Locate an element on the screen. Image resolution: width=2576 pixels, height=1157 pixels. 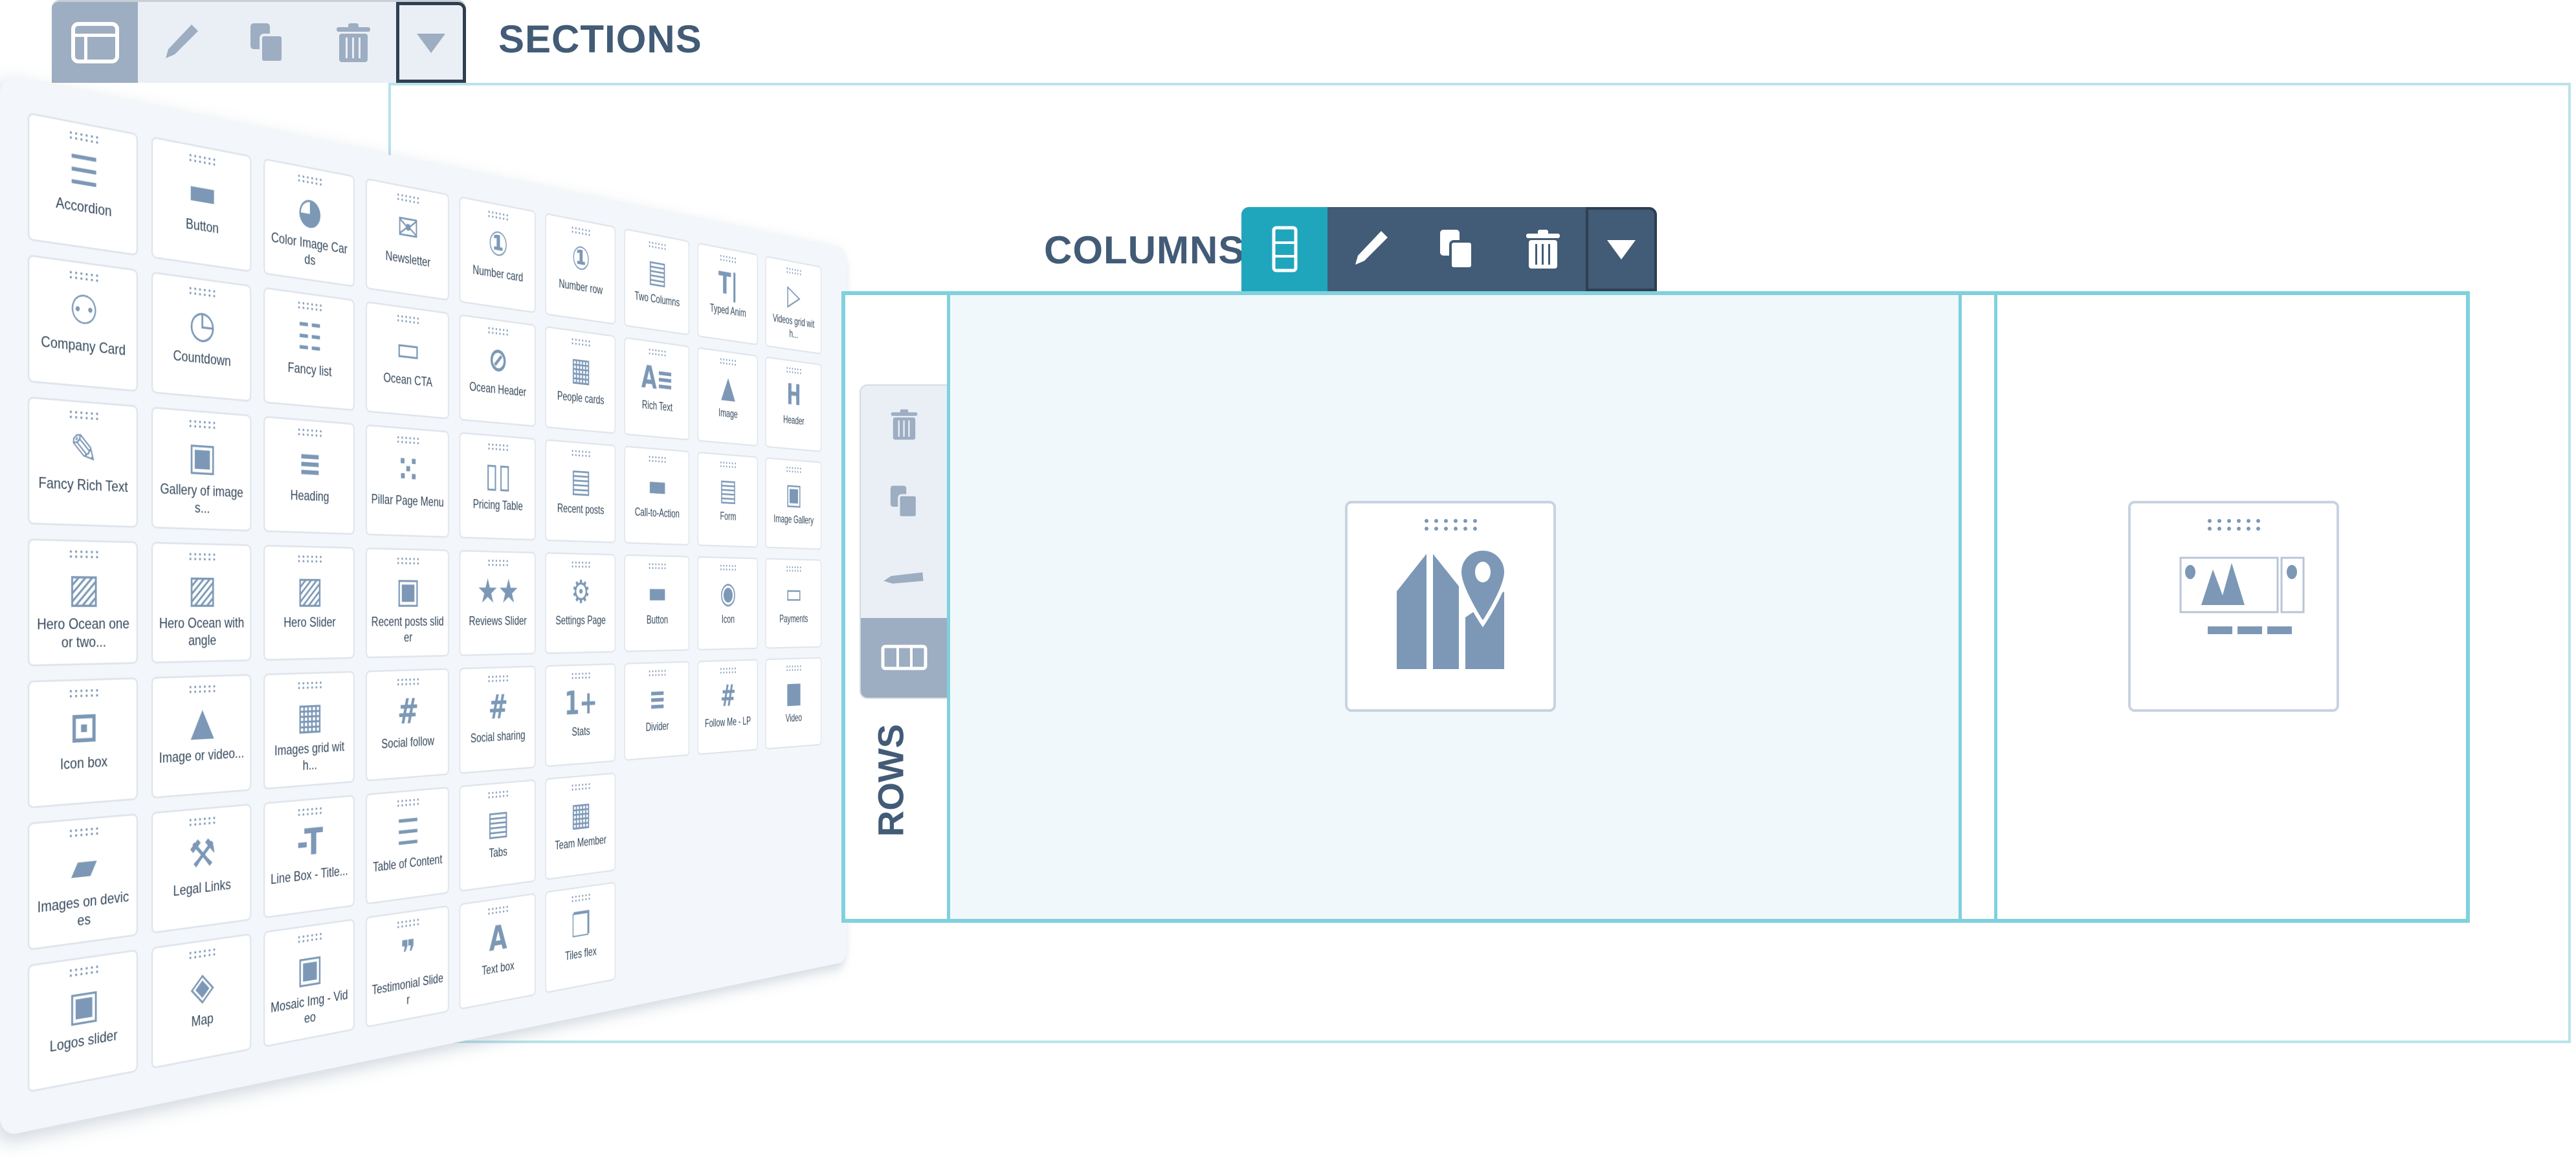
module-card: ▰ Images on devices is located at coordinates (83, 882).